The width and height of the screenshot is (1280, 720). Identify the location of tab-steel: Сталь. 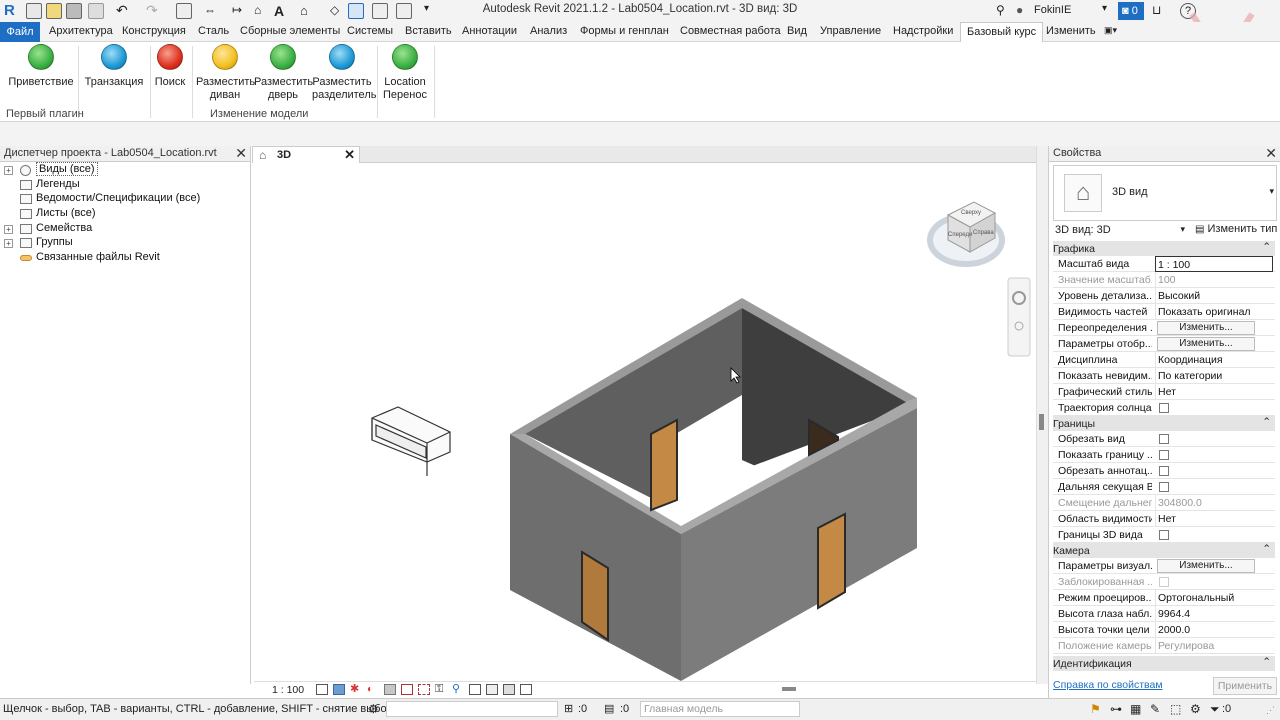
(213, 31).